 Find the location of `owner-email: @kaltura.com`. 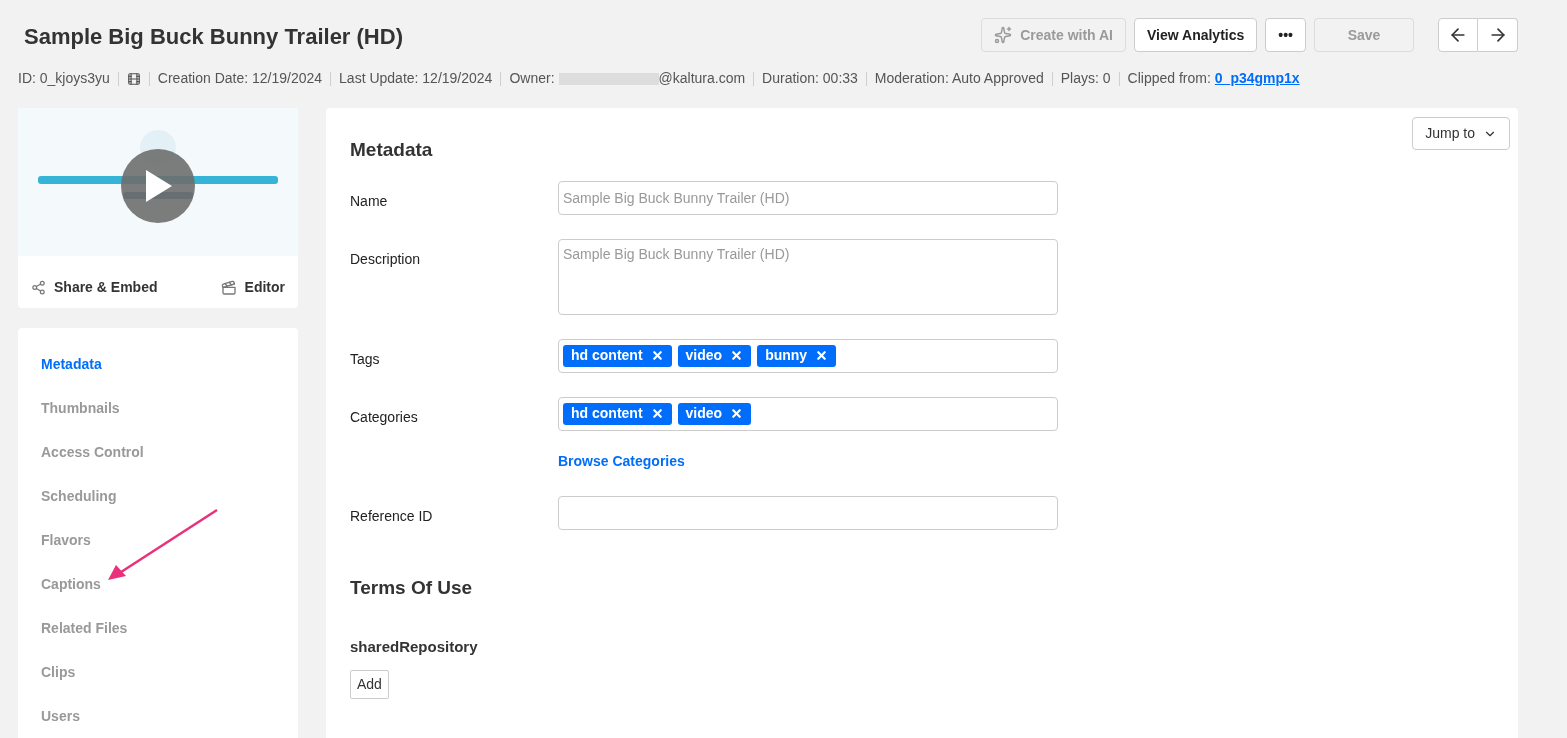

owner-email: @kaltura.com is located at coordinates (702, 78).